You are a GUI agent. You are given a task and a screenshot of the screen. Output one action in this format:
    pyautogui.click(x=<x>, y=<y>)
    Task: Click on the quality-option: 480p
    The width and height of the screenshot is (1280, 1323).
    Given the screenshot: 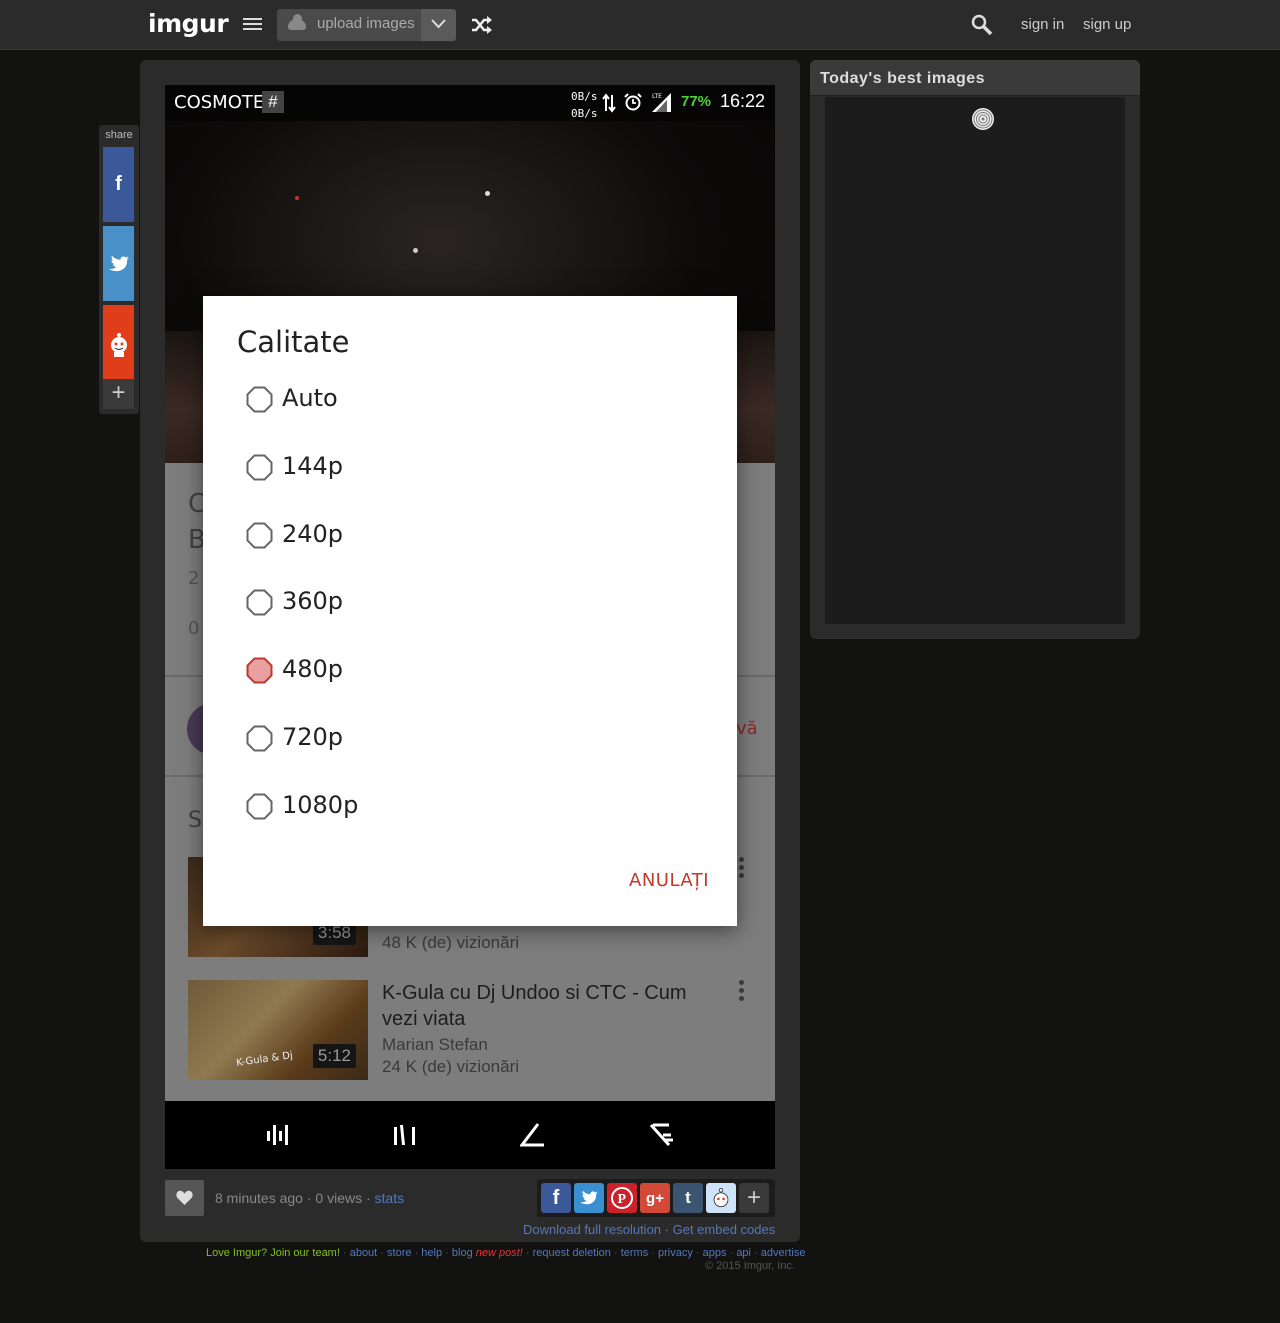 What is the action you would take?
    pyautogui.click(x=463, y=671)
    